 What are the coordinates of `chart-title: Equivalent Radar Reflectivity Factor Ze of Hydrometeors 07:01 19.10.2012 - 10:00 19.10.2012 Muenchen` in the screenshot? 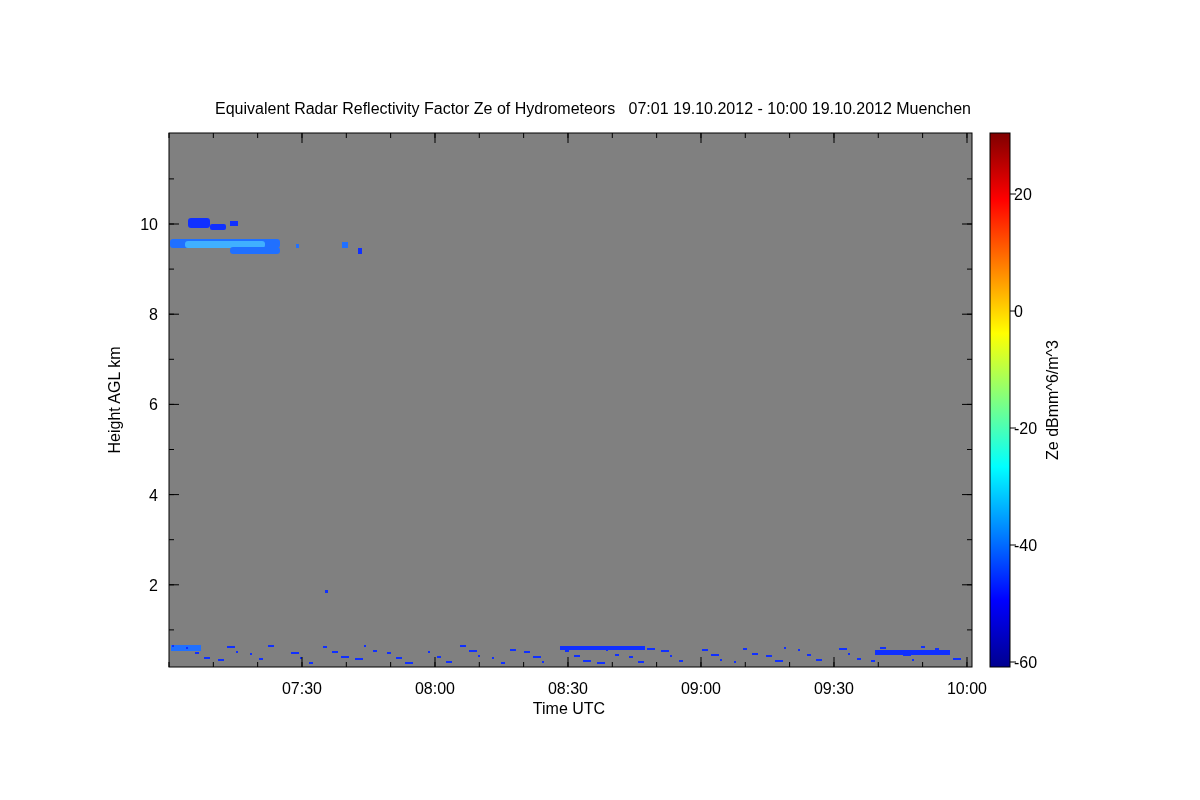 It's located at (593, 108).